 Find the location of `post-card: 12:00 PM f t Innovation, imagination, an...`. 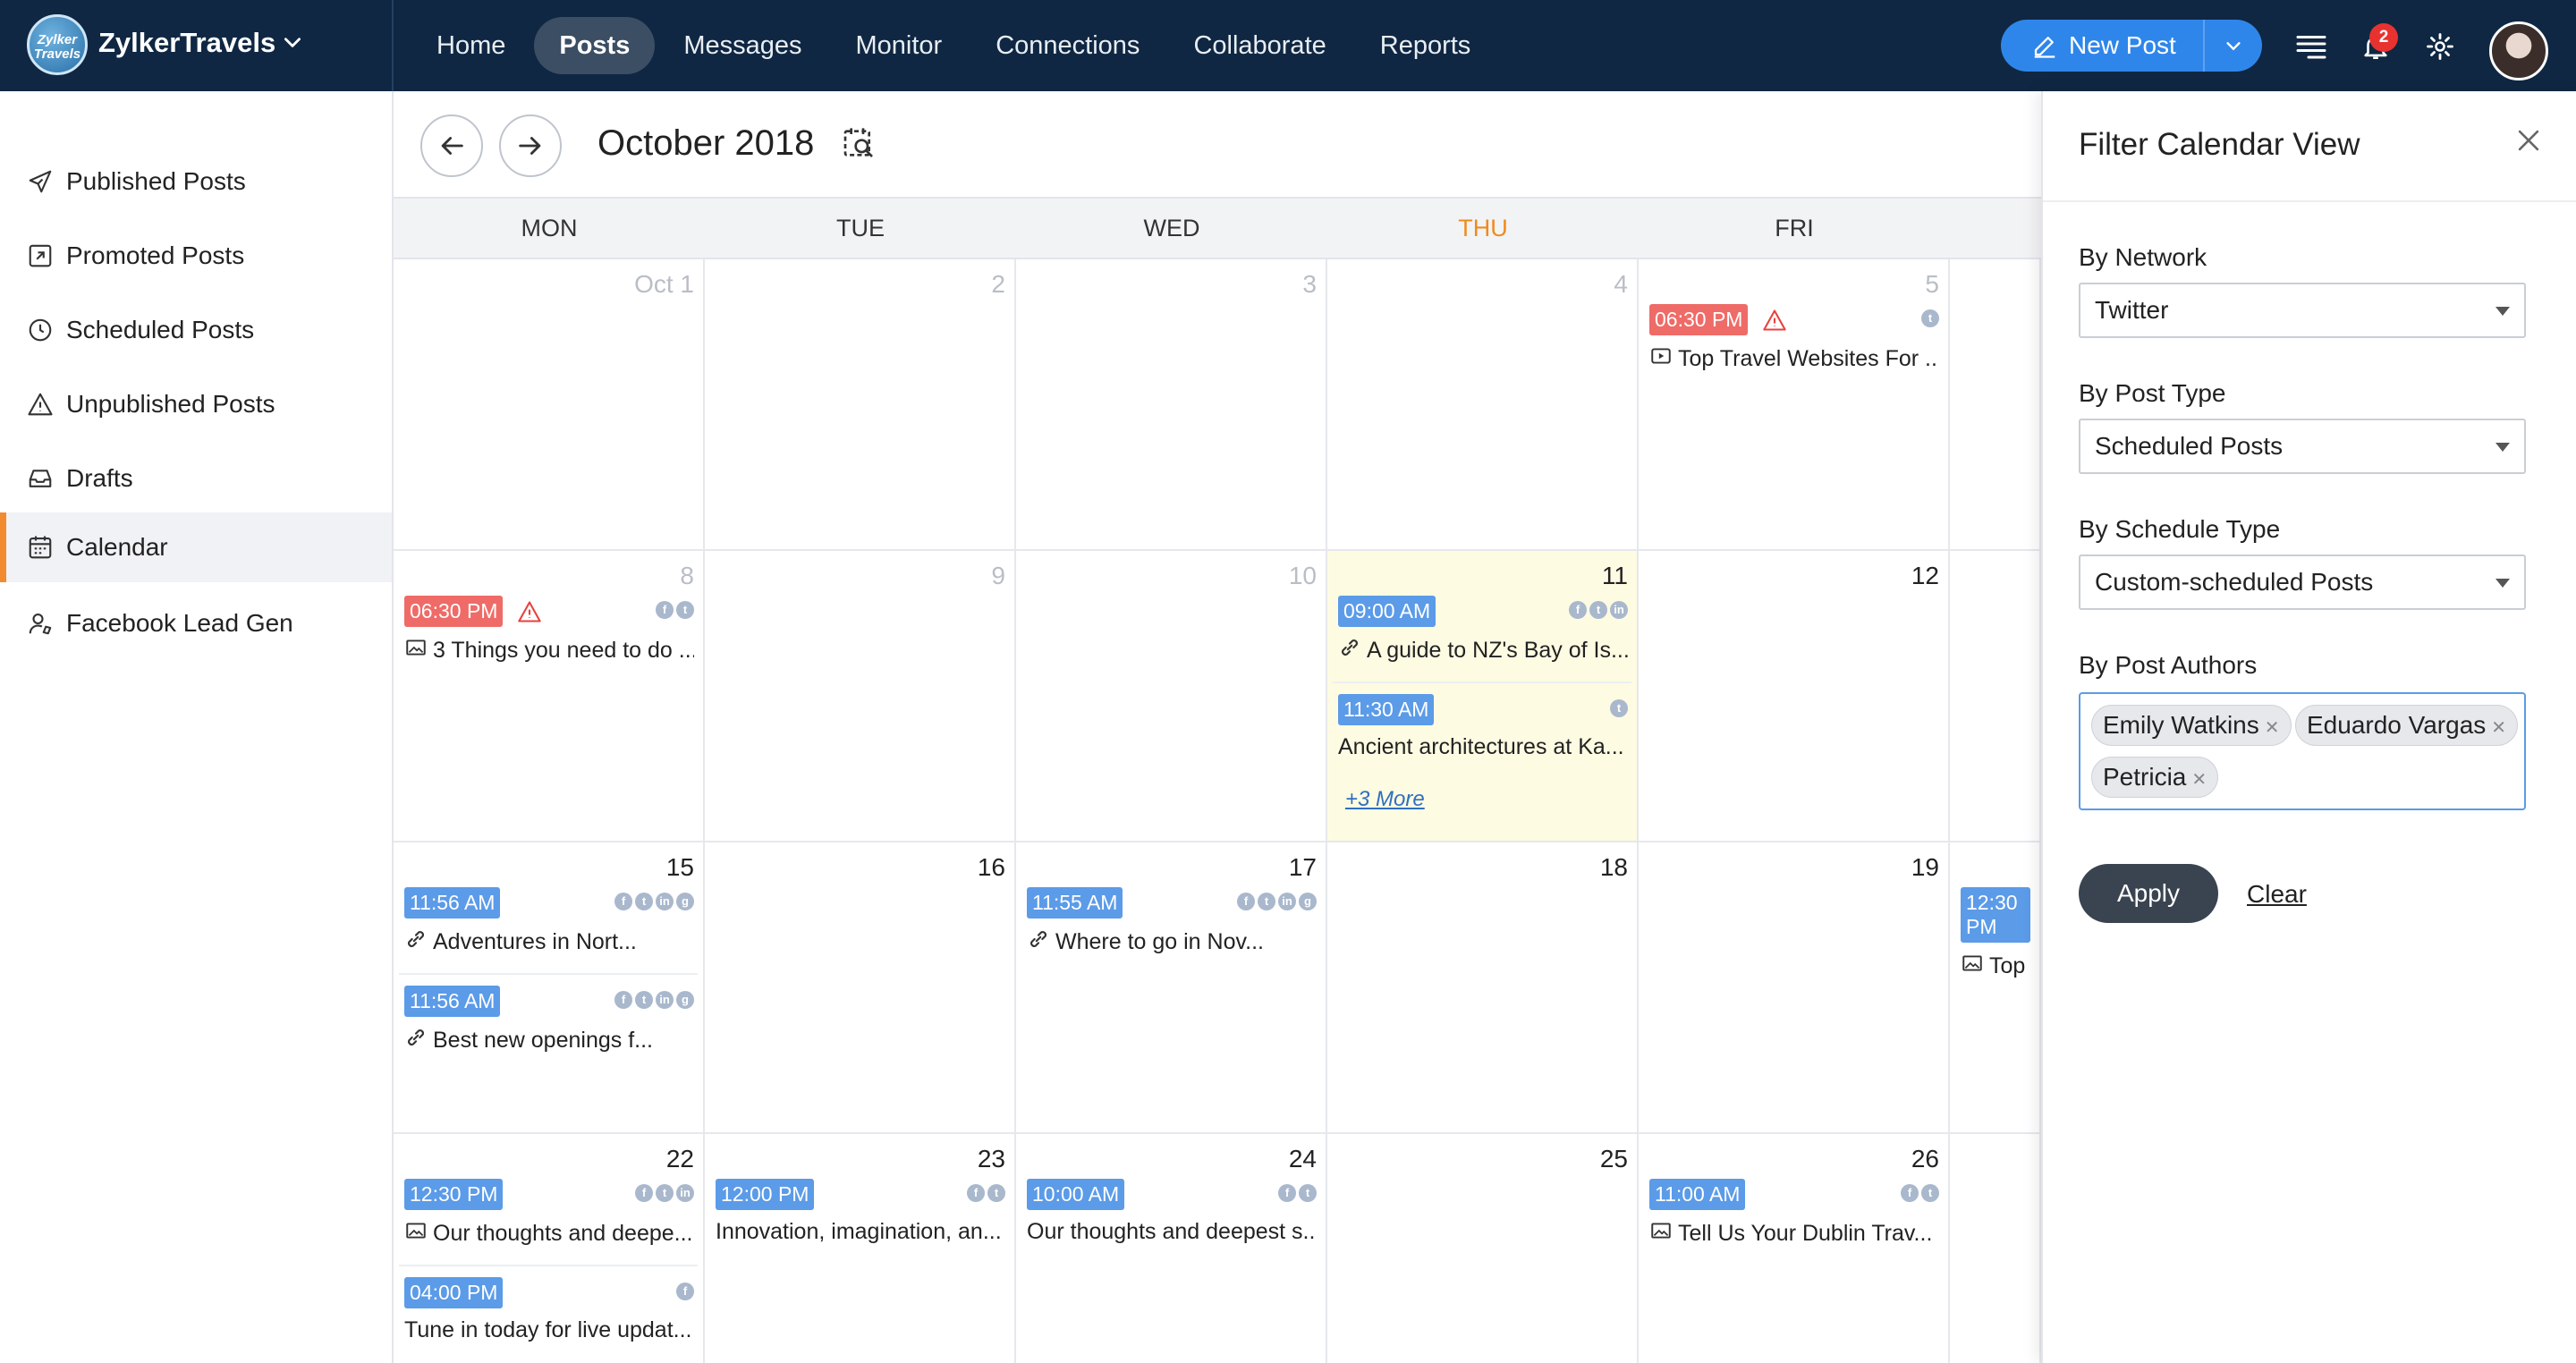

post-card: 12:00 PM f t Innovation, imagination, an... is located at coordinates (860, 1212).